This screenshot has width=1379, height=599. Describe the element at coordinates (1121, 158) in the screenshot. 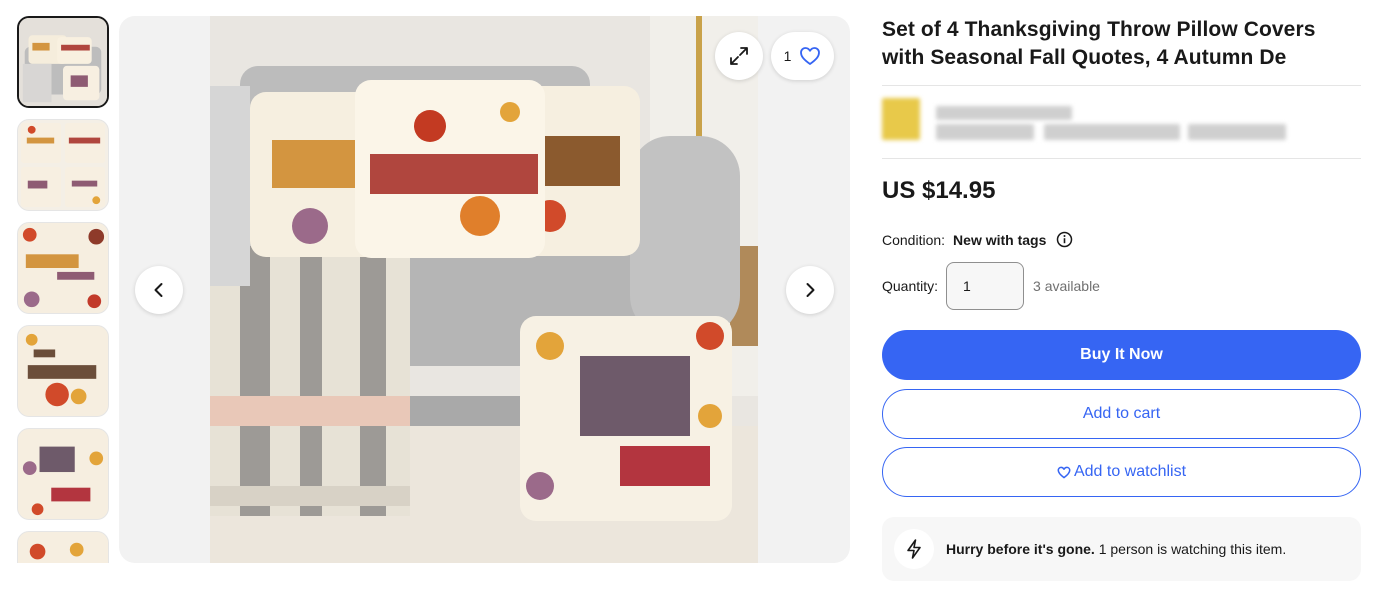

I see `divider` at that location.